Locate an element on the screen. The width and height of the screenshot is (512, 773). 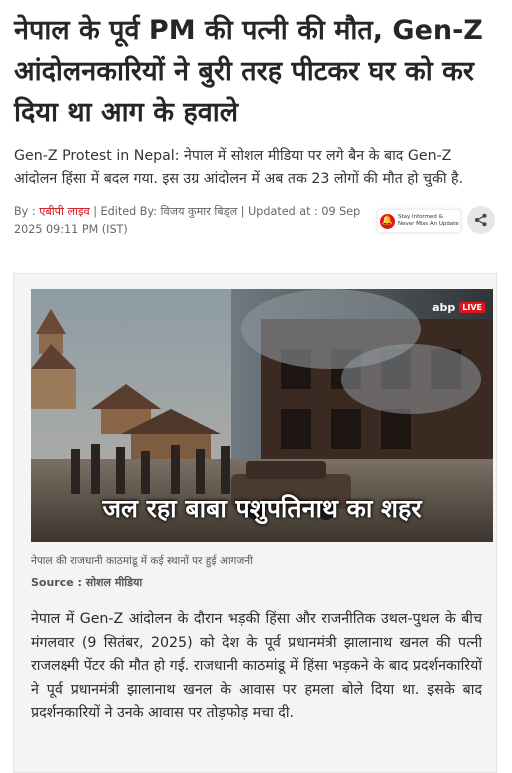
notification-subscribe-button: 🔔 Stay Informed & Never Miss An Update is located at coordinates (419, 221).